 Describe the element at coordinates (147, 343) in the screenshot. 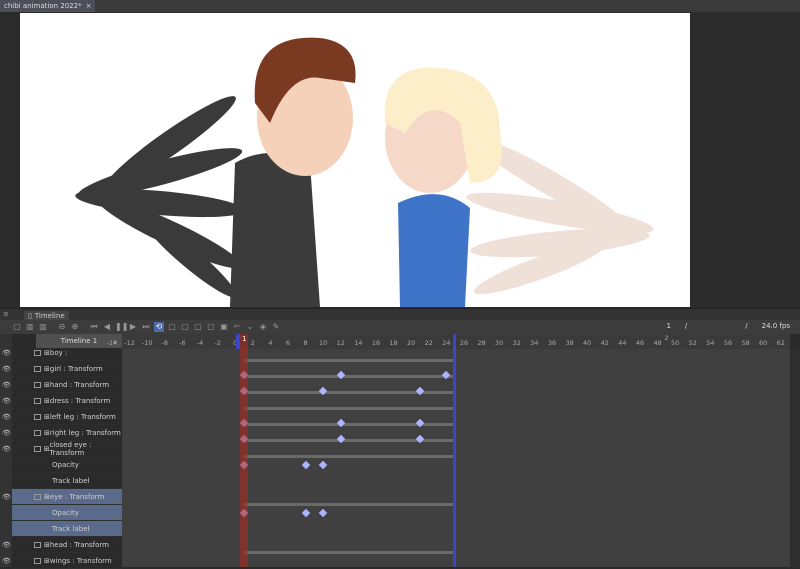

I see `ruler-tick: -10` at that location.